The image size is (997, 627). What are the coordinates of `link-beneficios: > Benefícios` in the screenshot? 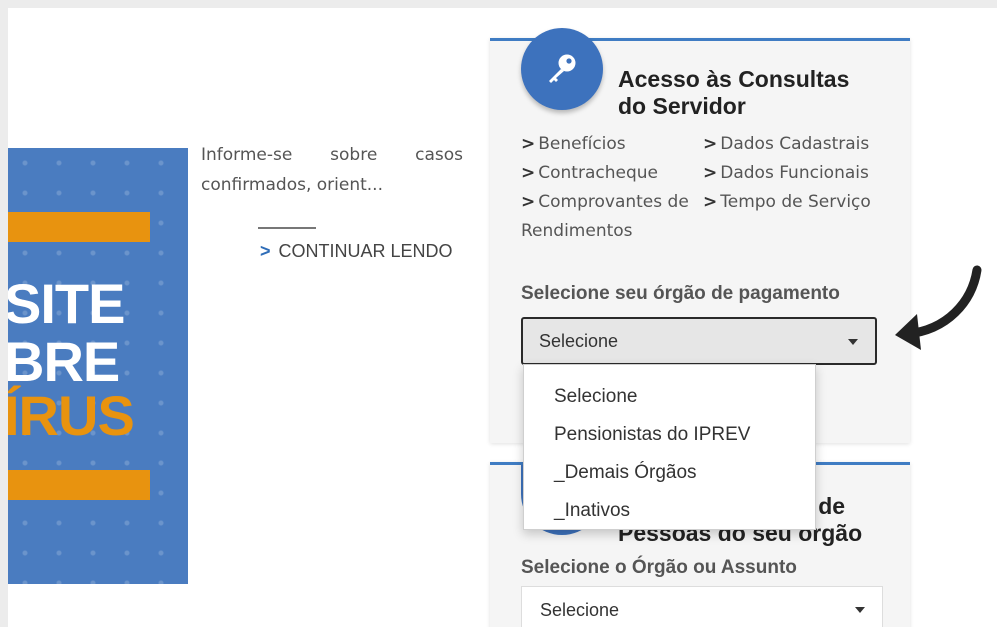 It's located at (606, 144).